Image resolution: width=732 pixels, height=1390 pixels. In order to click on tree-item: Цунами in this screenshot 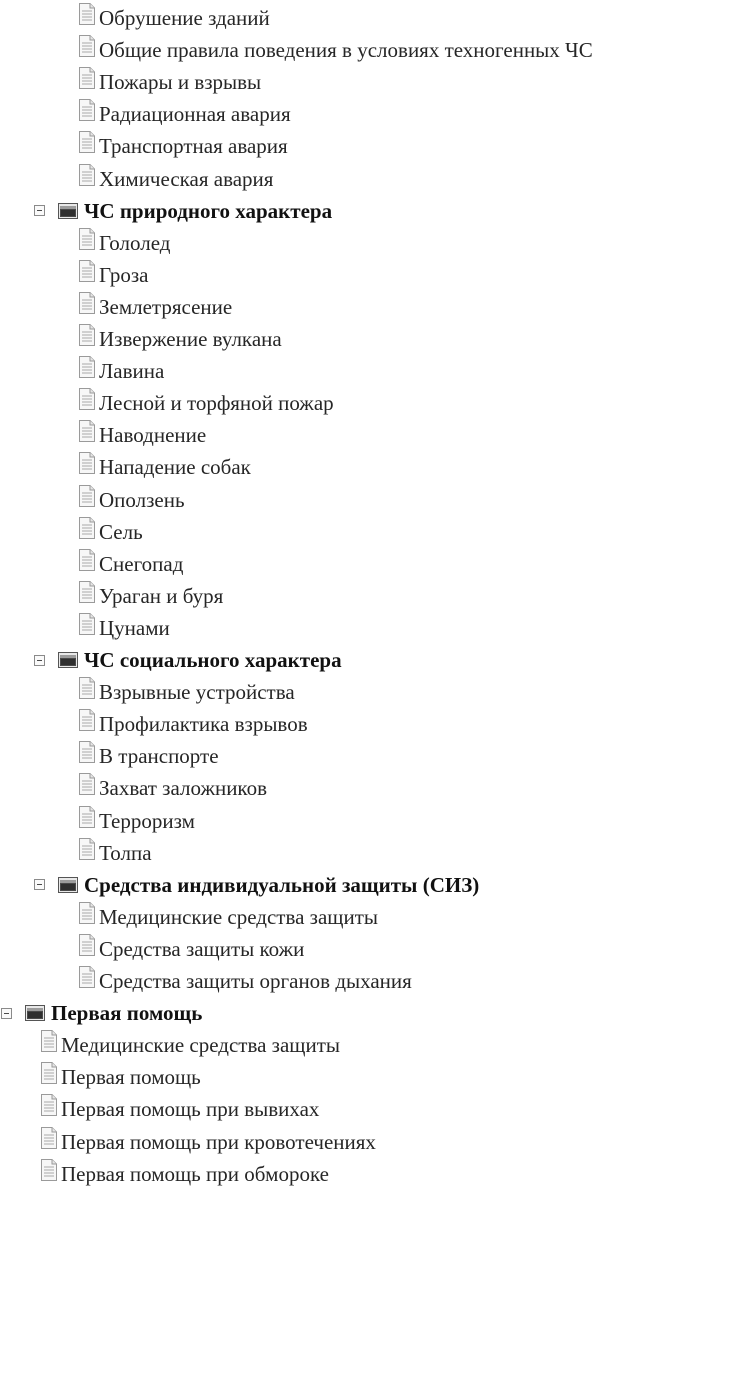, I will do `click(124, 628)`.